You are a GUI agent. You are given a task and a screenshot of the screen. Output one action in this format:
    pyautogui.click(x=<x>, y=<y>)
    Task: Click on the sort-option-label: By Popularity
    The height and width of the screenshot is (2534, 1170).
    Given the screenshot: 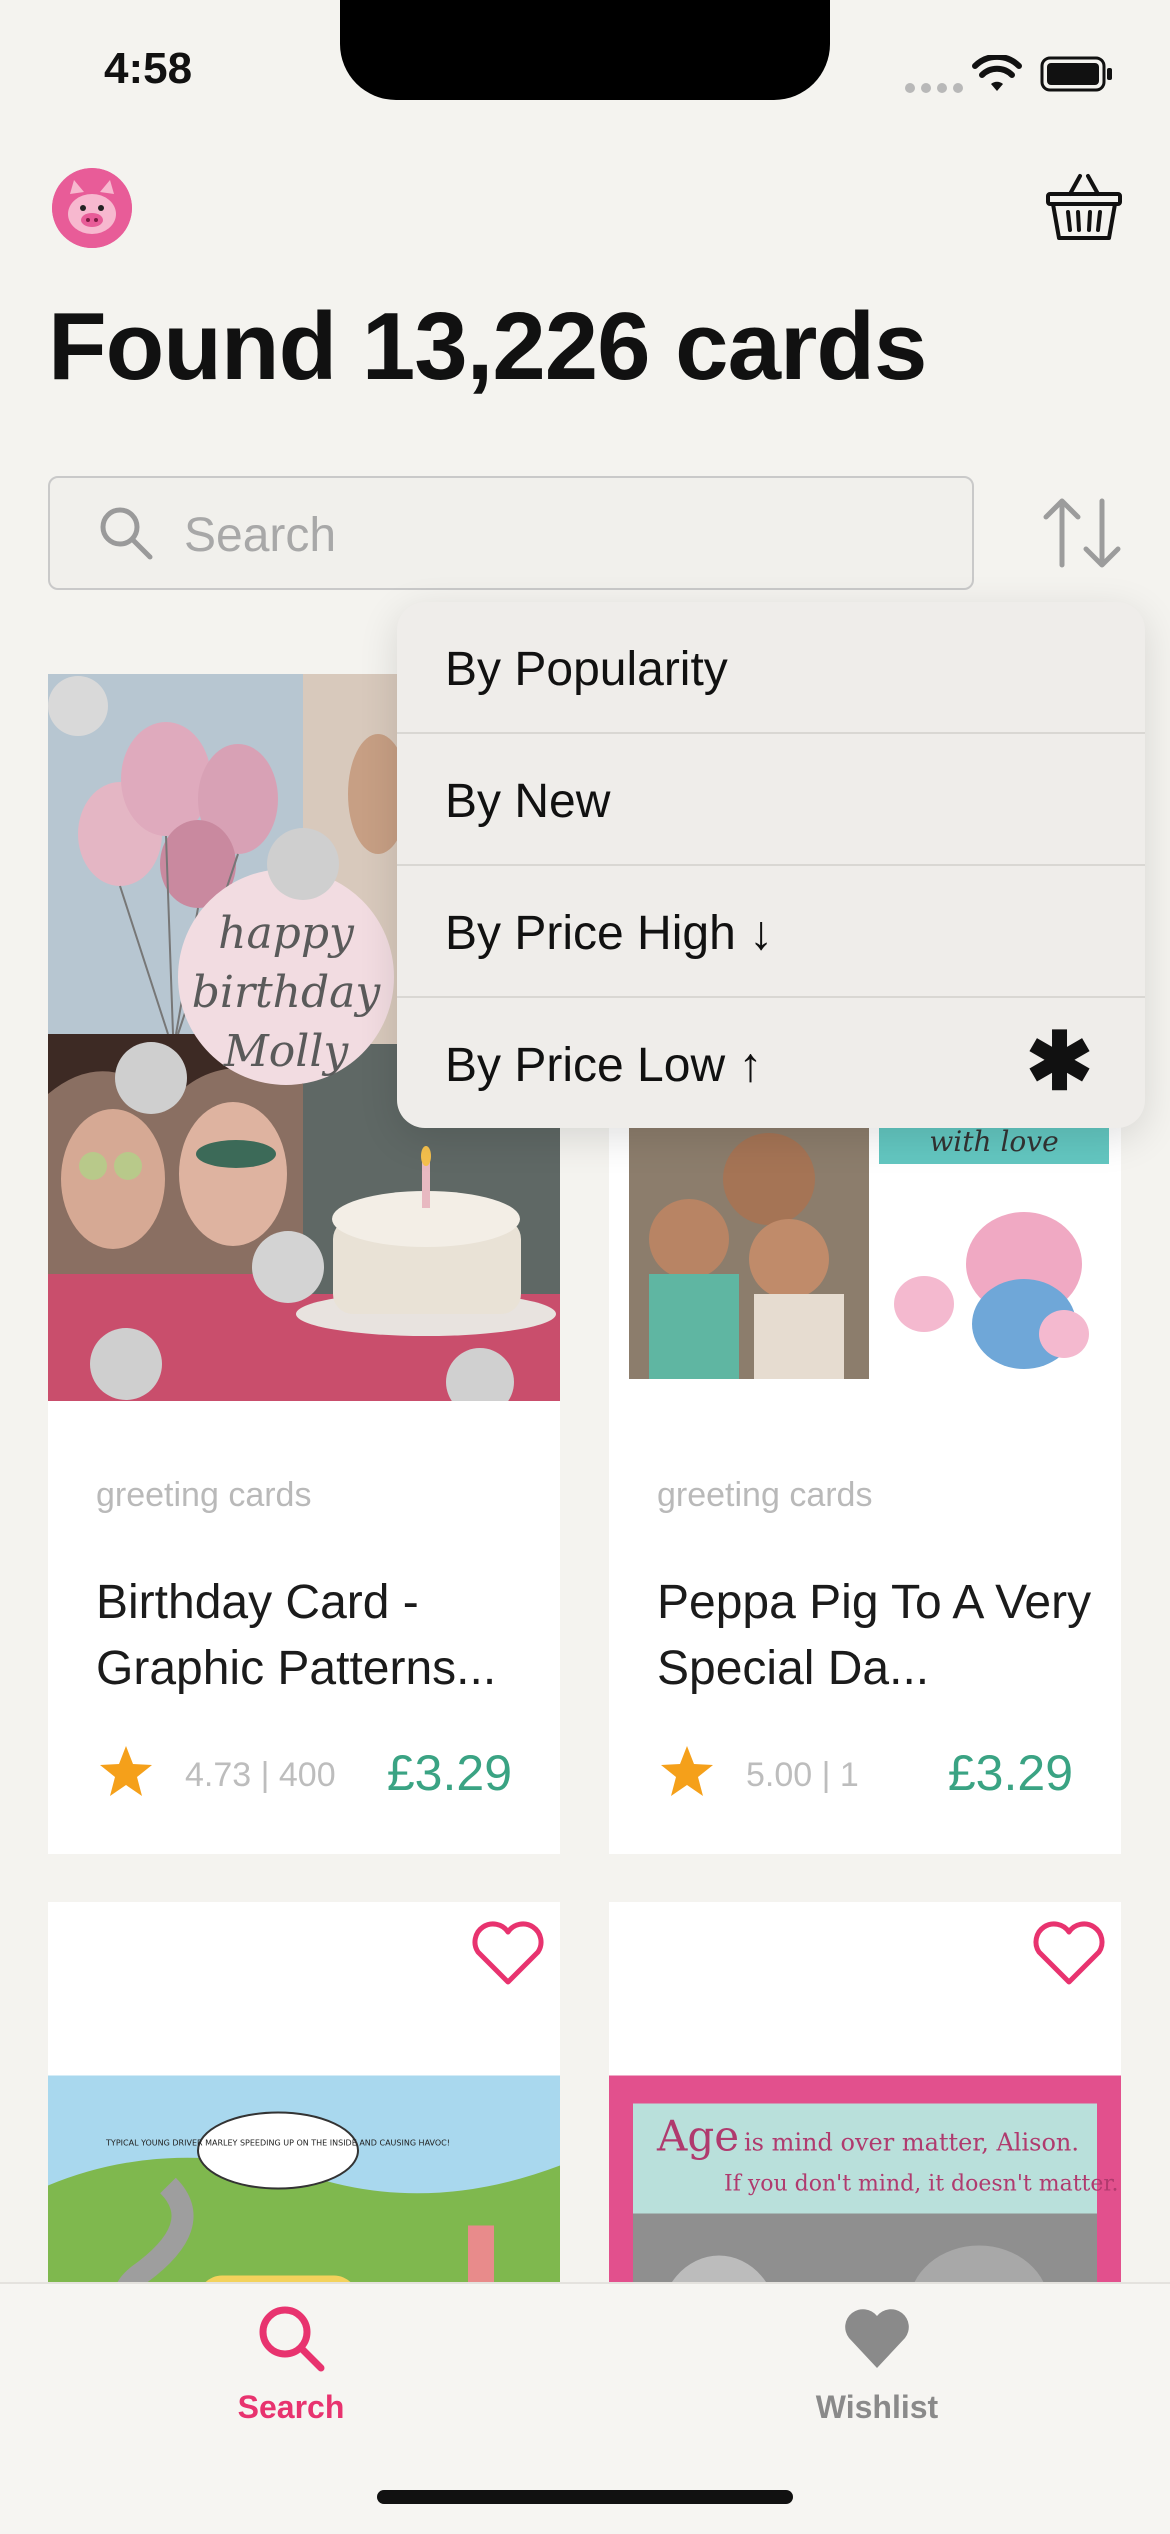 What is the action you would take?
    pyautogui.click(x=586, y=669)
    